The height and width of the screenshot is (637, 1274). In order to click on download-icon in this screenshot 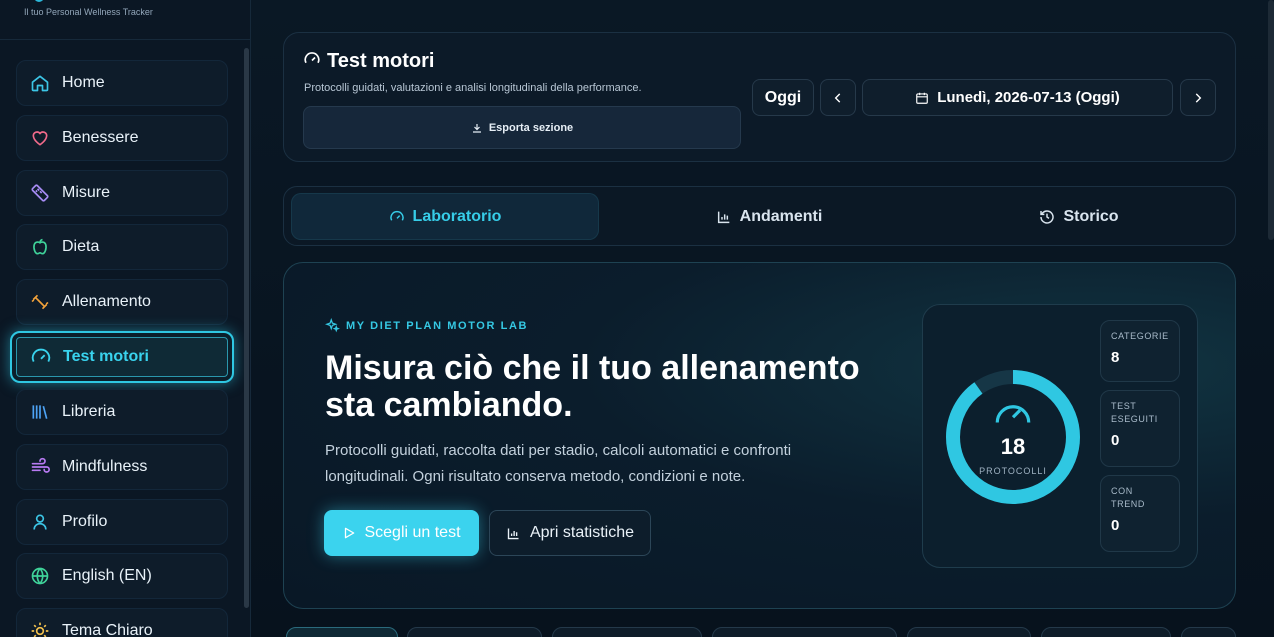, I will do `click(476, 128)`.